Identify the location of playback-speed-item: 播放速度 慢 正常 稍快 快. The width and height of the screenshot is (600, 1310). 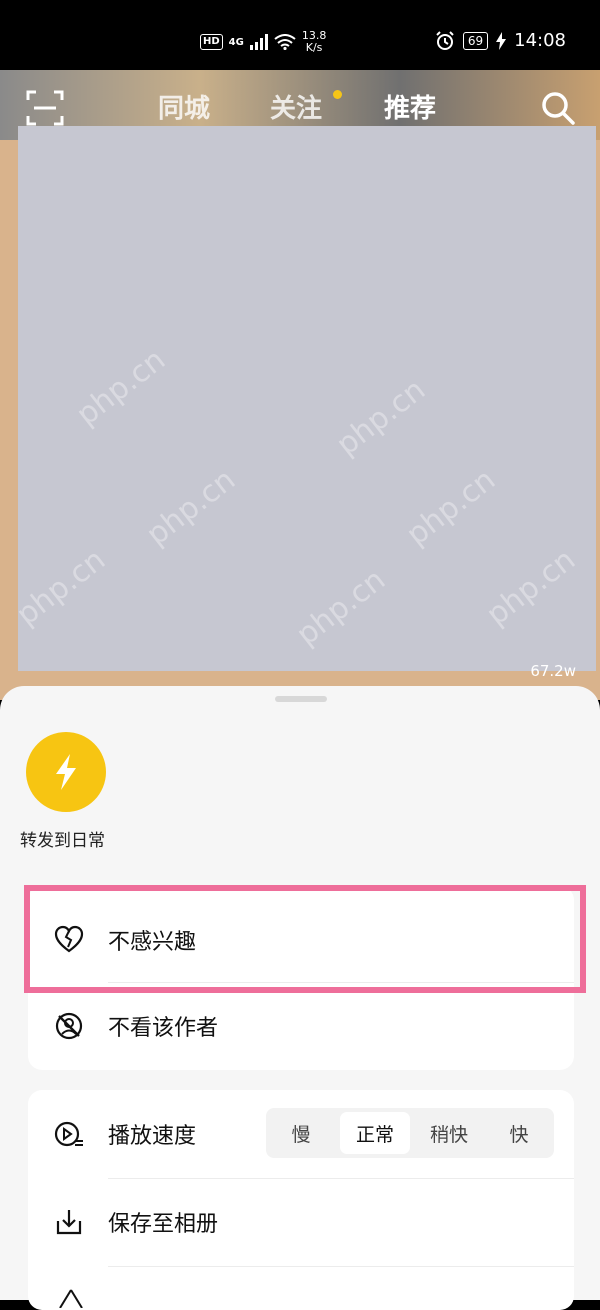
(301, 1134).